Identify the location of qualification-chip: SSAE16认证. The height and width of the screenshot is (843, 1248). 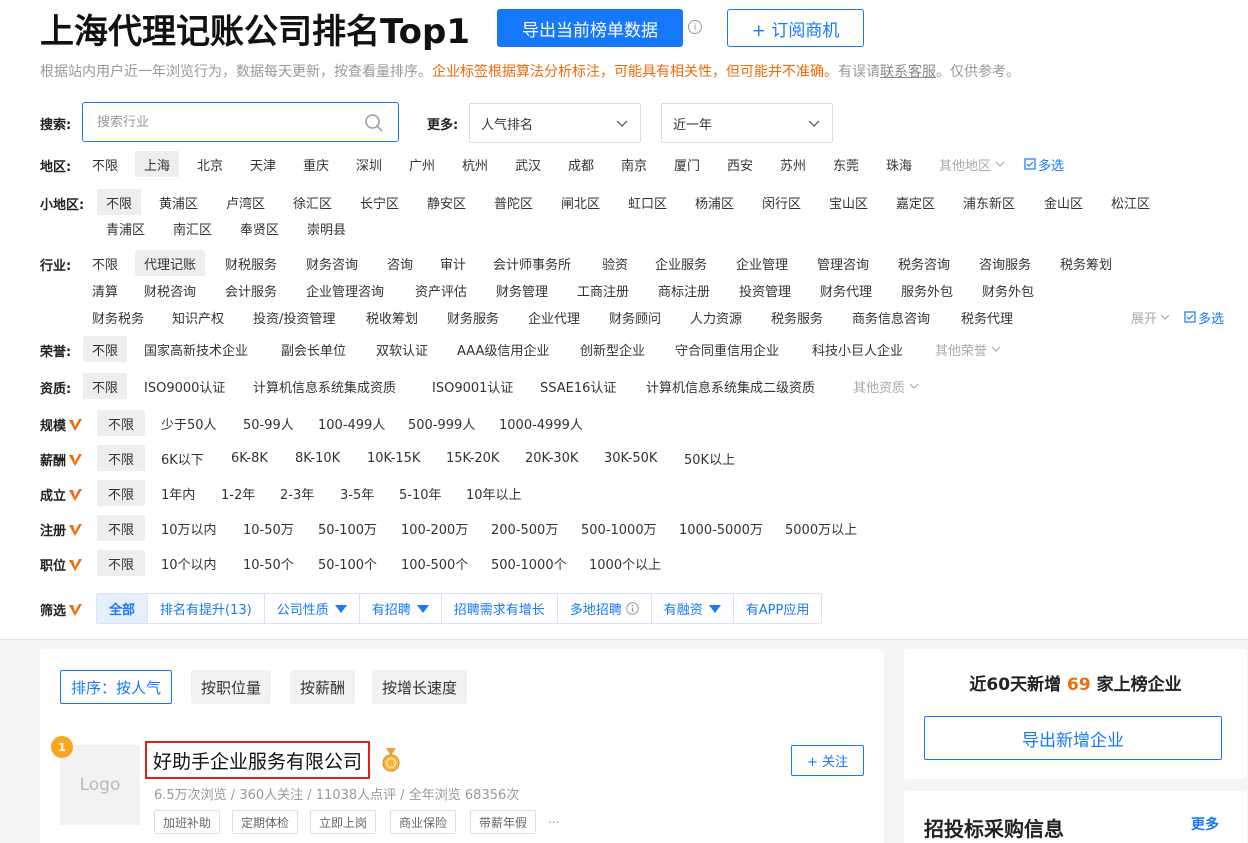
(578, 386).